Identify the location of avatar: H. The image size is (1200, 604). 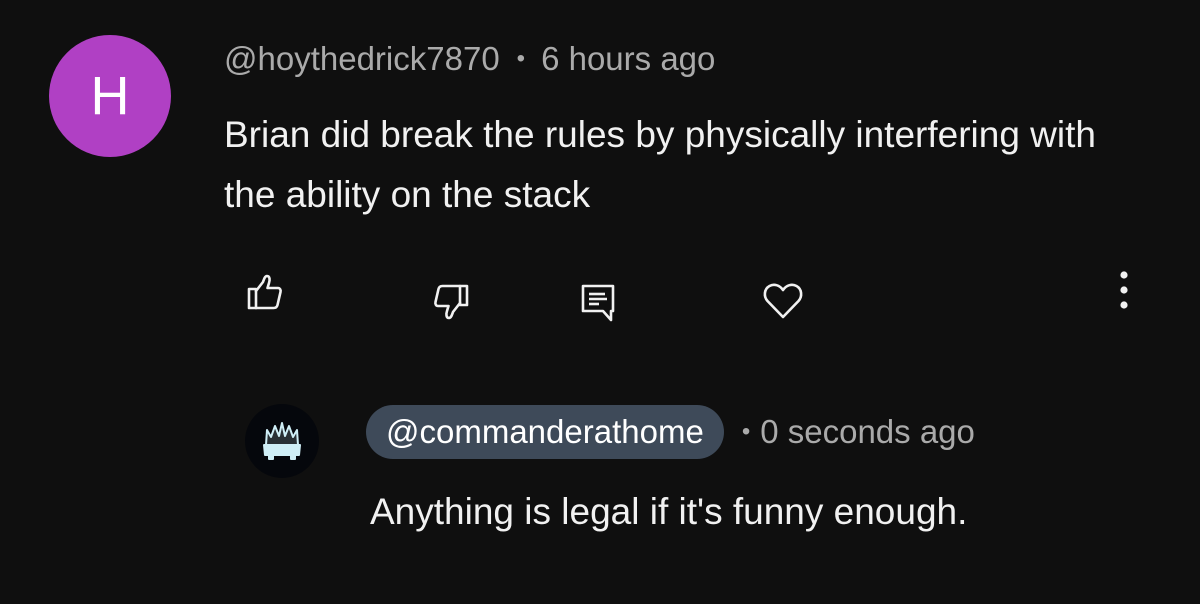
(110, 96).